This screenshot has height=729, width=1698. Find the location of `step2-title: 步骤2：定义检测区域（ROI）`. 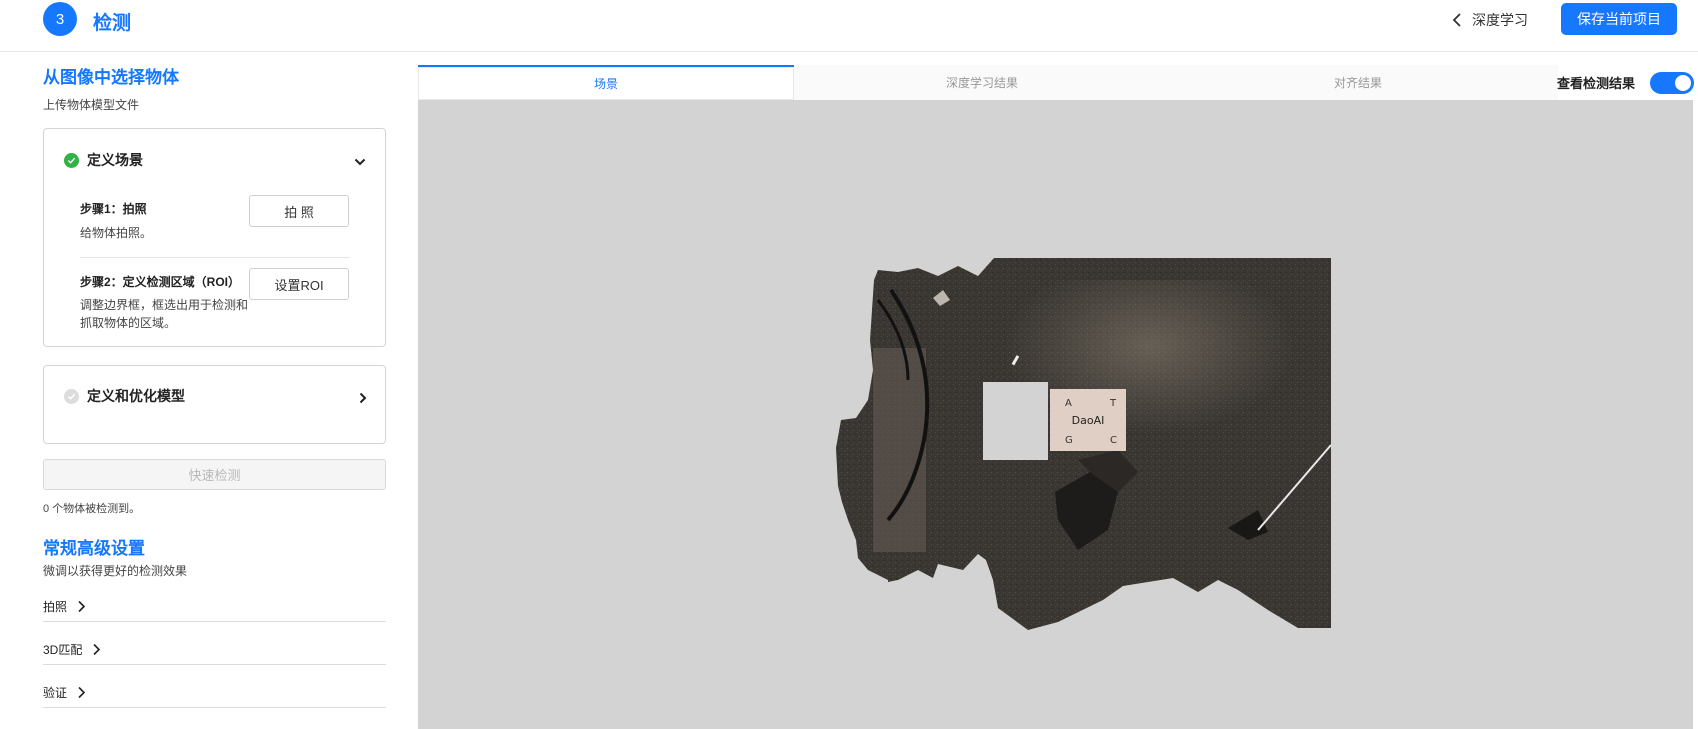

step2-title: 步骤2：定义检测区域（ROI） is located at coordinates (160, 282).